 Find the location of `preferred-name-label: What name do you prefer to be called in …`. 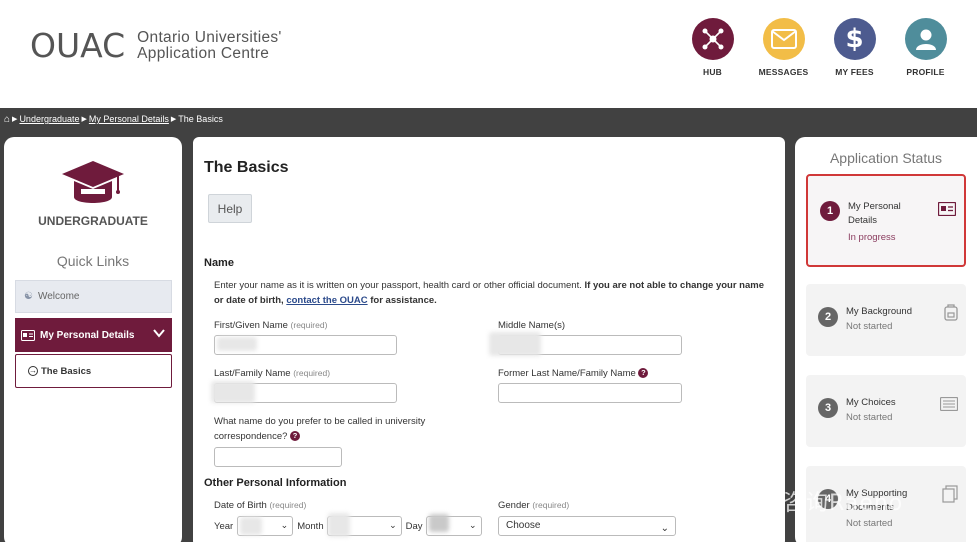

preferred-name-label: What name do you prefer to be called in … is located at coordinates (334, 429).